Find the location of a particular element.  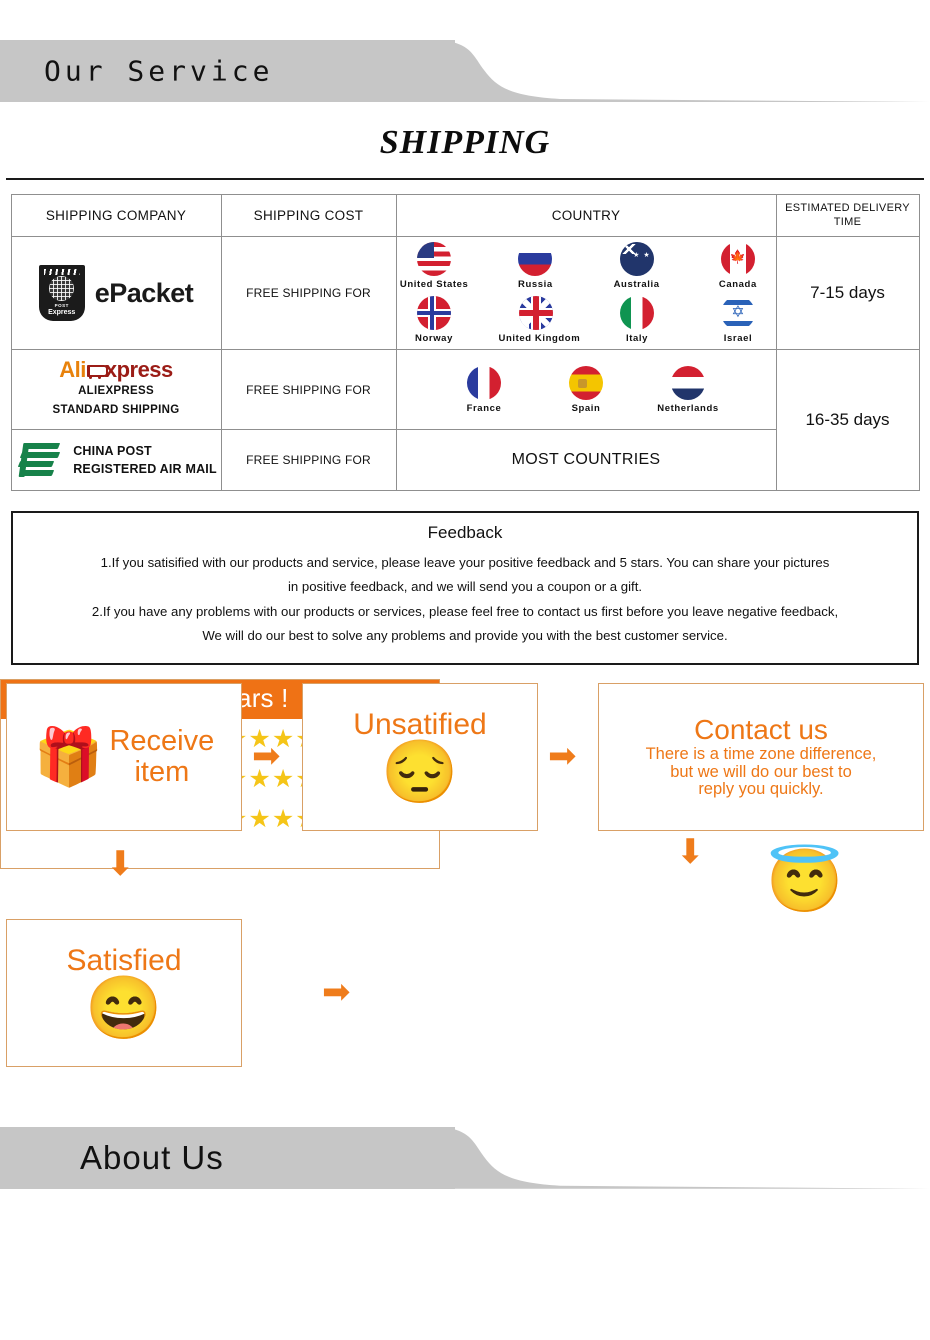

flag-canada: Canada is located at coordinates (737, 266).